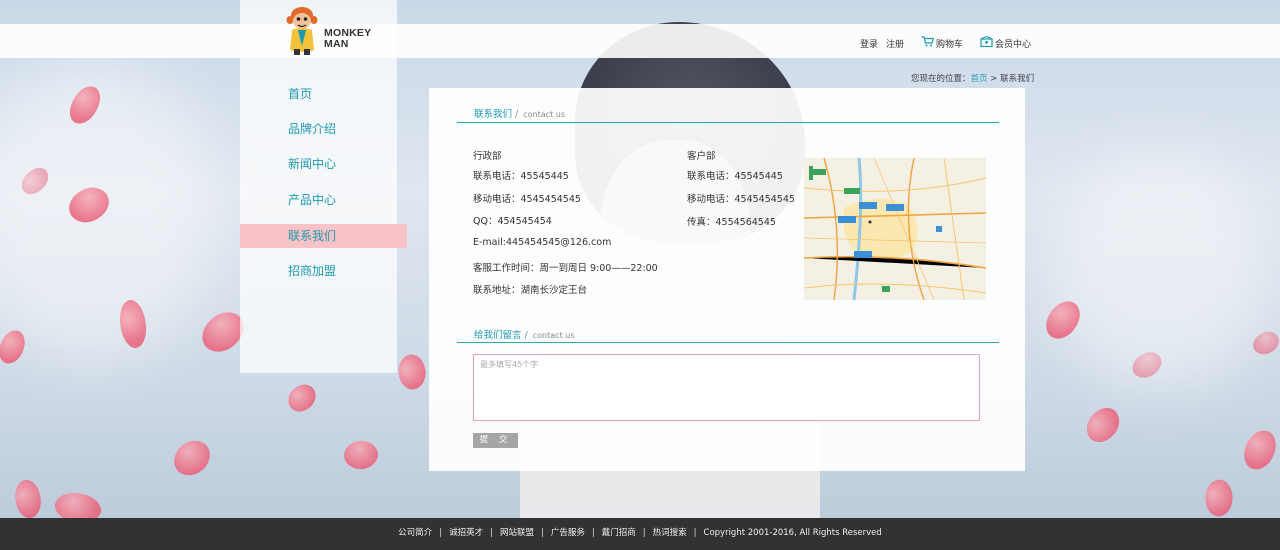 The height and width of the screenshot is (550, 1280). I want to click on sidebar-item-label: 产品中心, so click(312, 200).